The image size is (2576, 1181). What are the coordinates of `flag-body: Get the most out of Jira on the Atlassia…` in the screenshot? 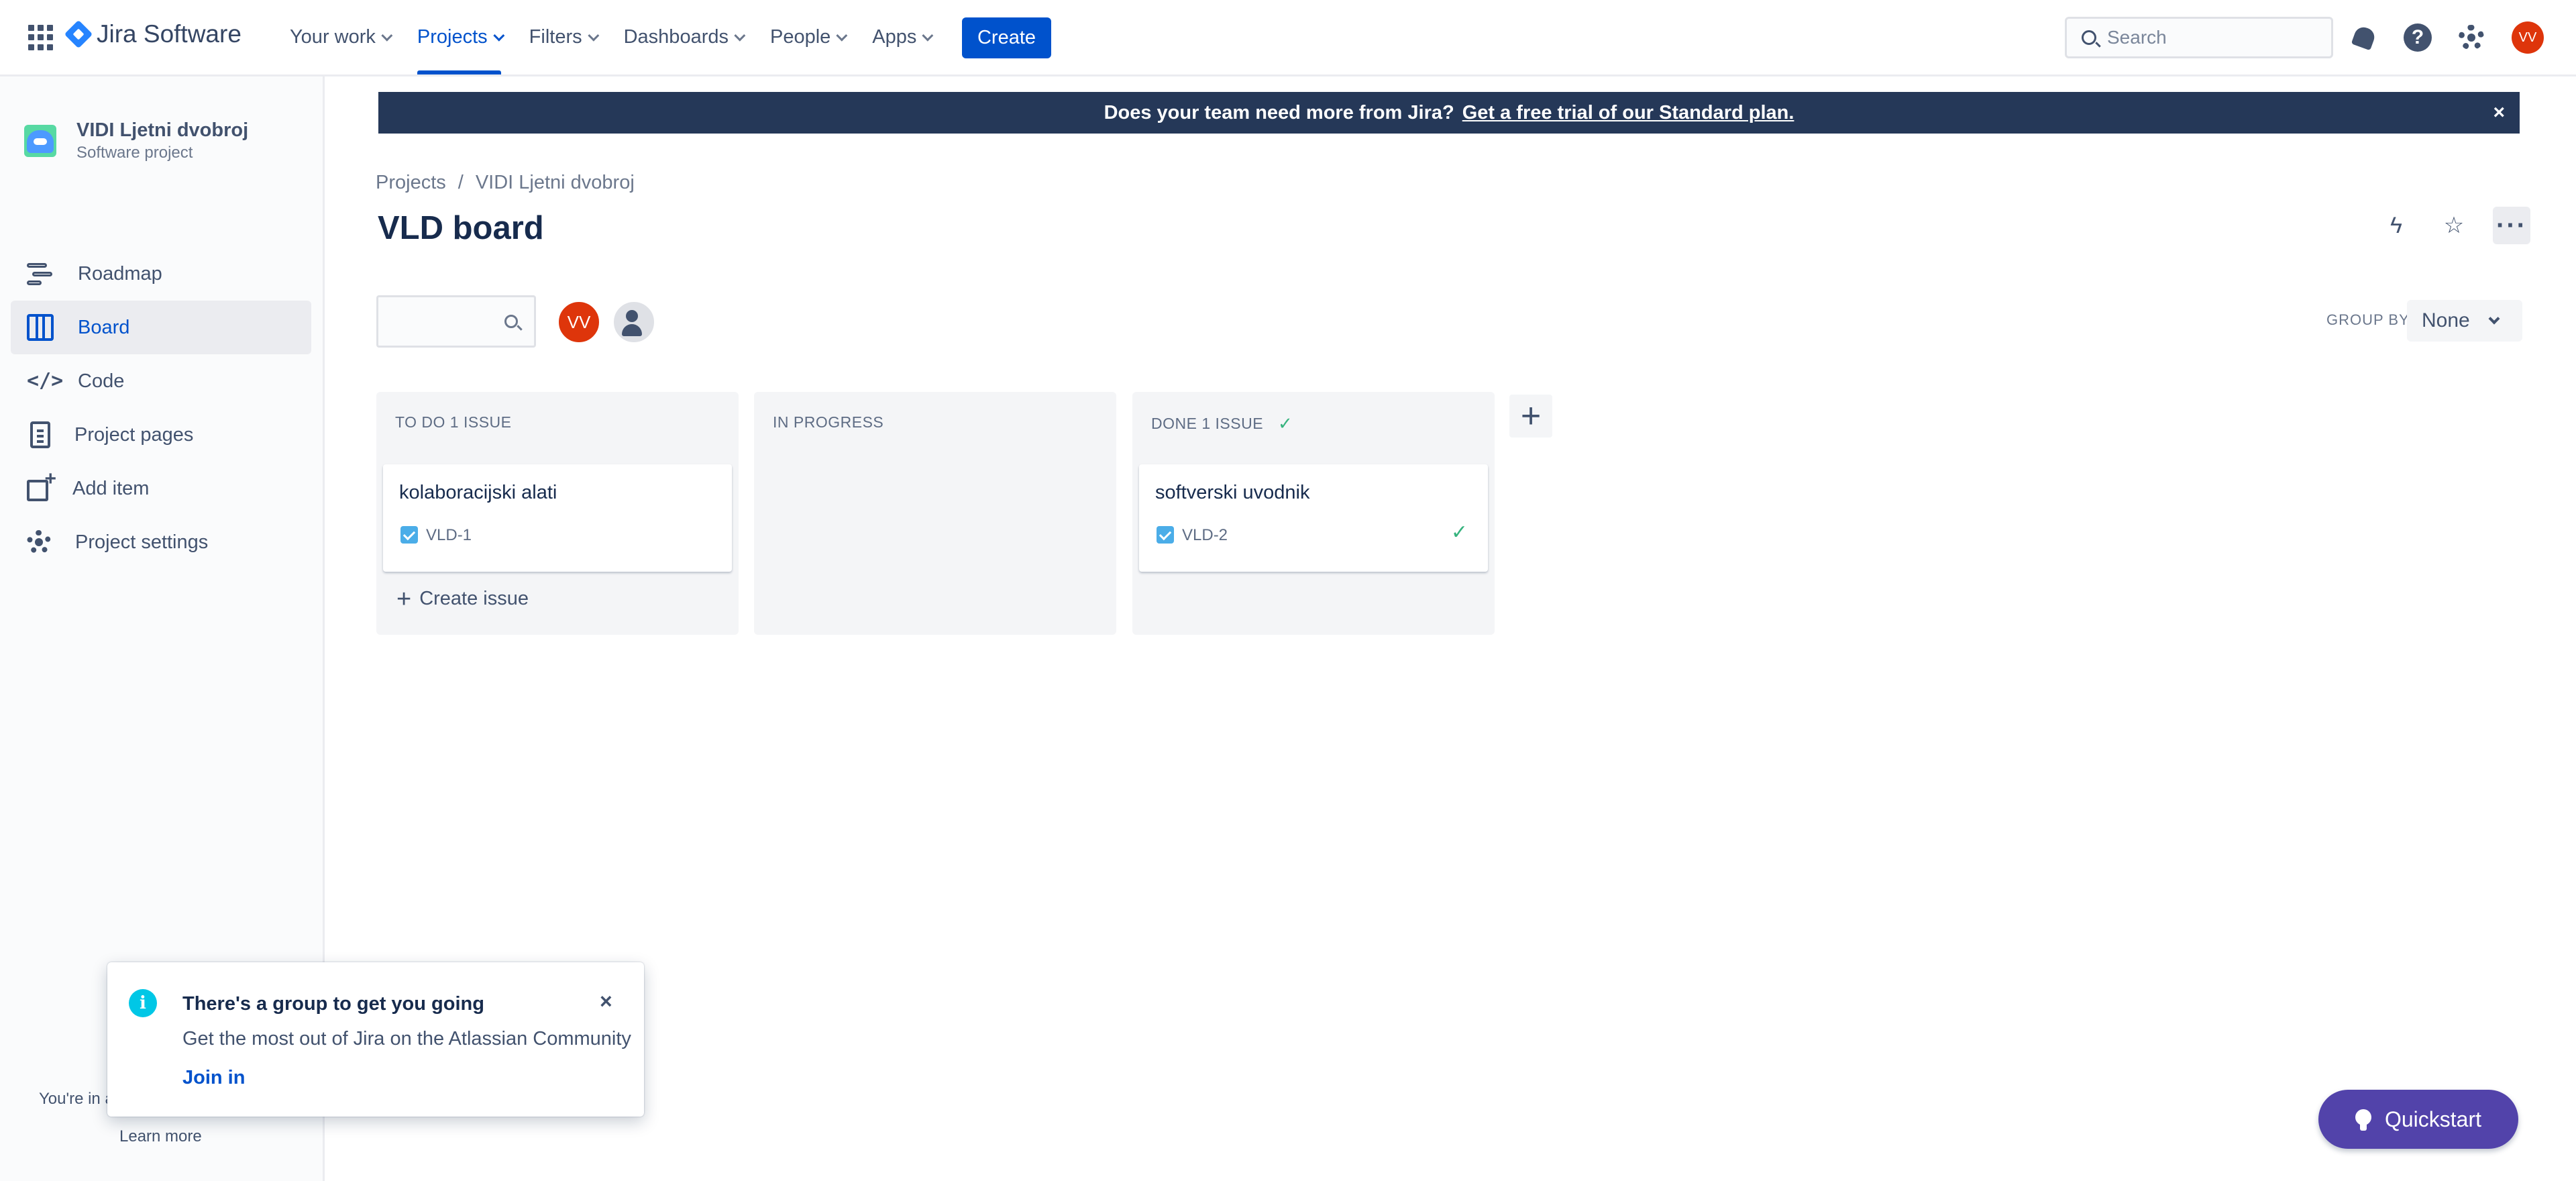 It's located at (406, 1038).